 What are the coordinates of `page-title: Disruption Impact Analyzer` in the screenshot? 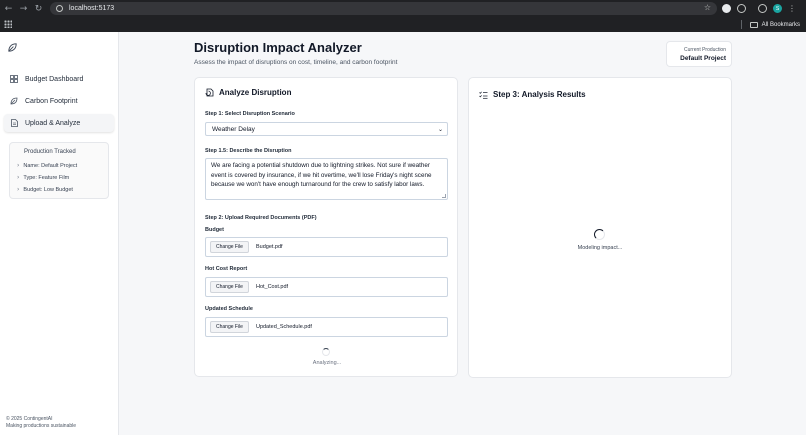 It's located at (278, 47).